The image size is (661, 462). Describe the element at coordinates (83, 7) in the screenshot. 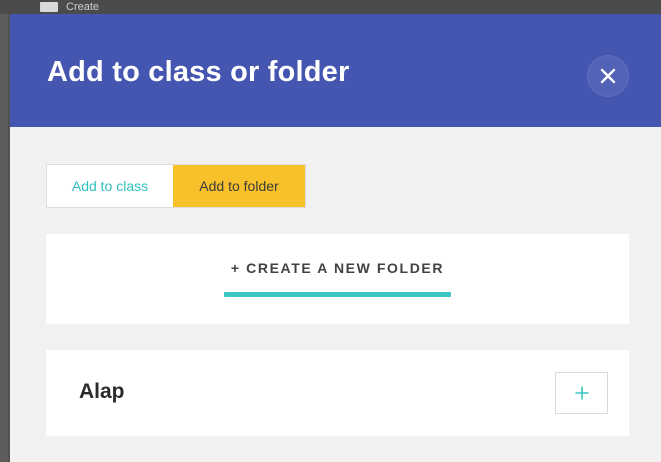

I see `background-create-label: Create` at that location.